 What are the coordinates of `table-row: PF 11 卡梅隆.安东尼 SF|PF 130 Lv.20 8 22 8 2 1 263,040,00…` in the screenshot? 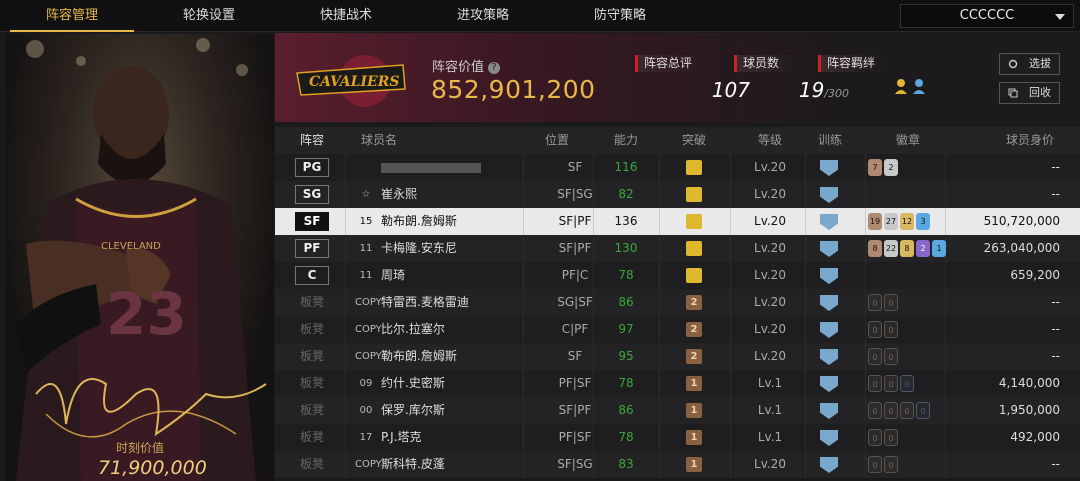 It's located at (677, 248).